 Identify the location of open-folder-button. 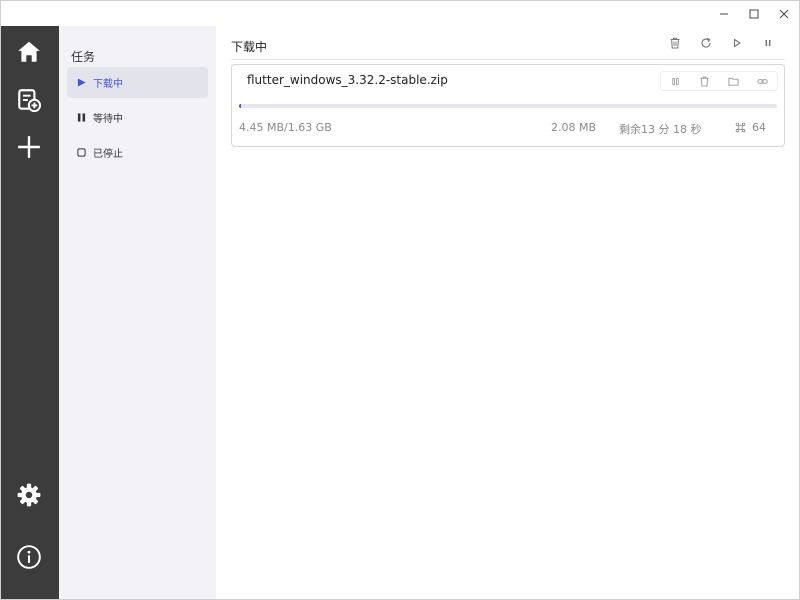
(734, 81).